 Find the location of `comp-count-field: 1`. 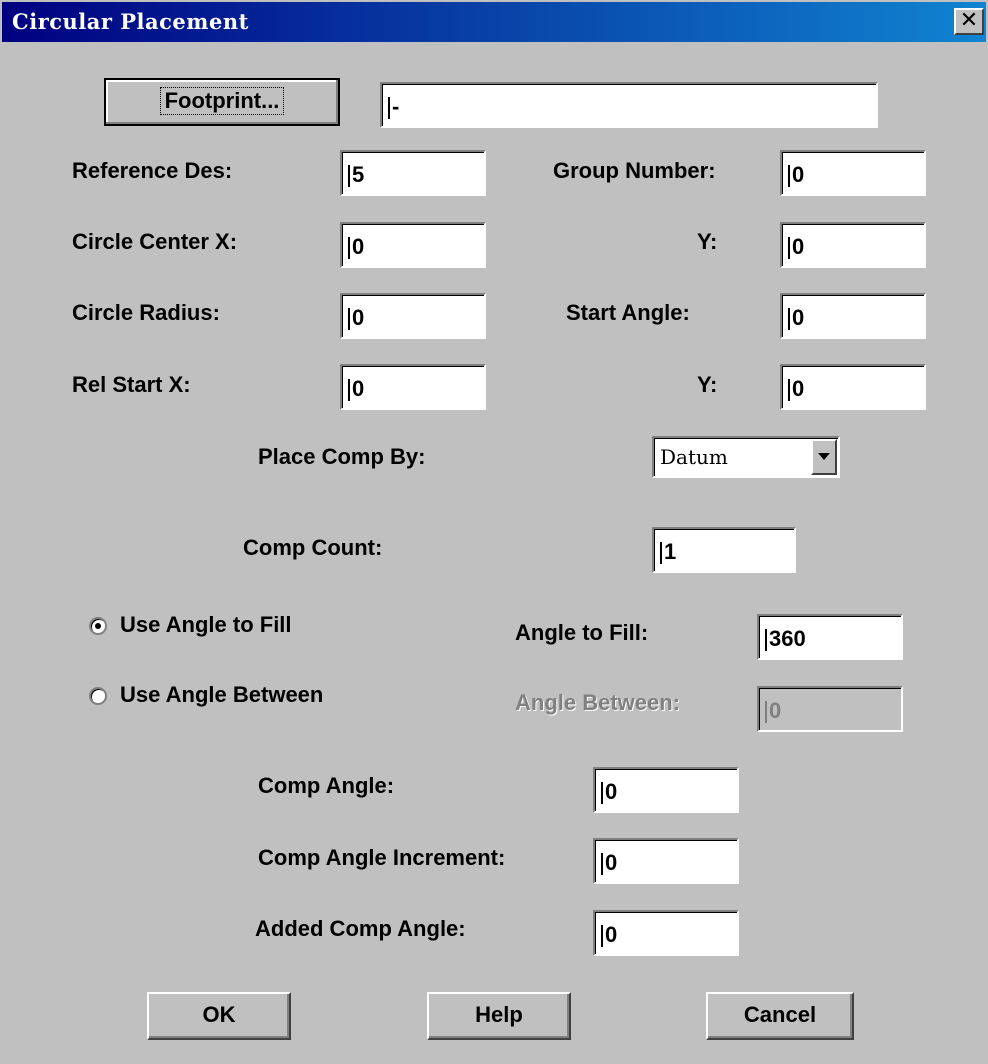

comp-count-field: 1 is located at coordinates (724, 550).